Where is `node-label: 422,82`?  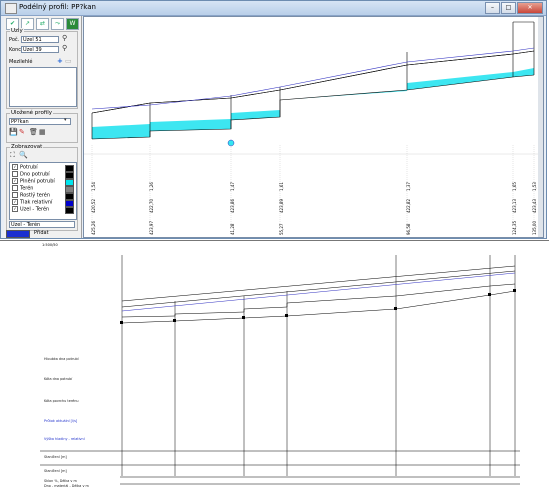
node-label: 422,82 is located at coordinates (408, 206).